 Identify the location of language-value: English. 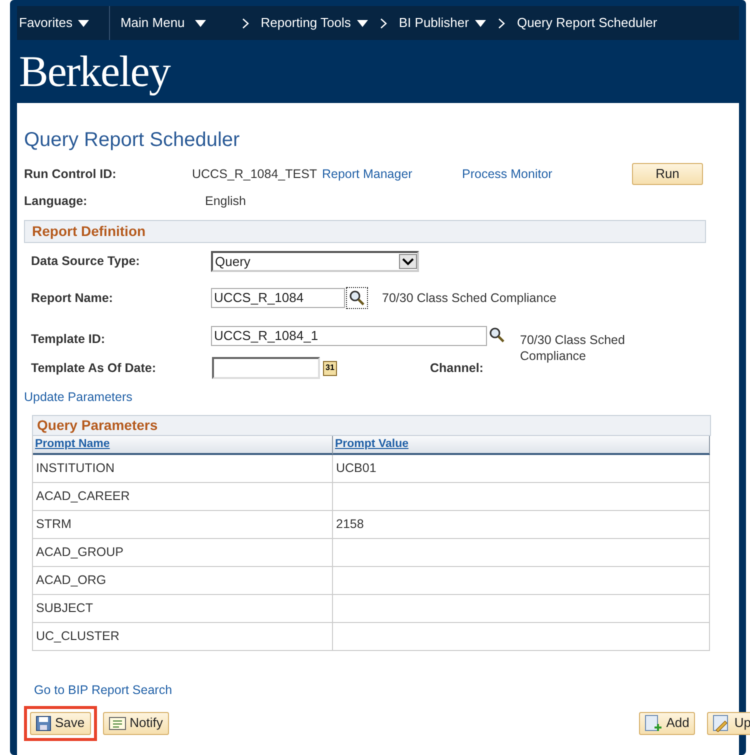
(225, 201).